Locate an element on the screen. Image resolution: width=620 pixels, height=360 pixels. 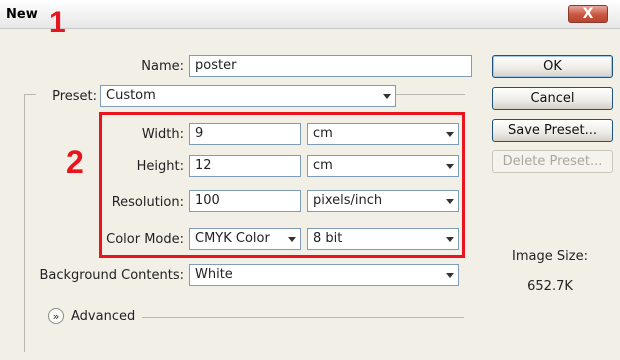
close-button: X is located at coordinates (588, 14).